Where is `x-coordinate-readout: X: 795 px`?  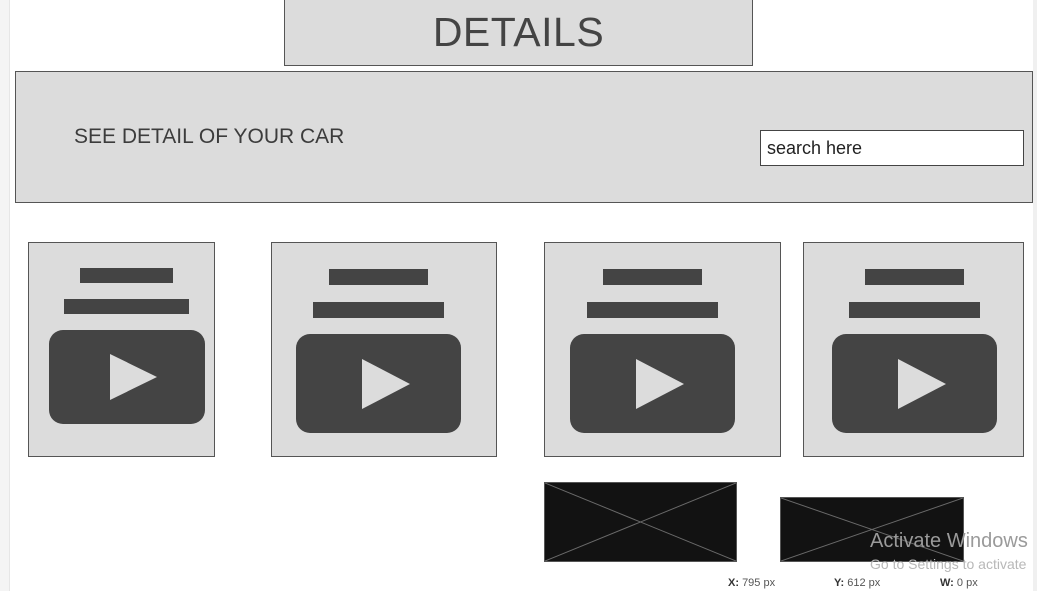
x-coordinate-readout: X: 795 px is located at coordinates (751, 583).